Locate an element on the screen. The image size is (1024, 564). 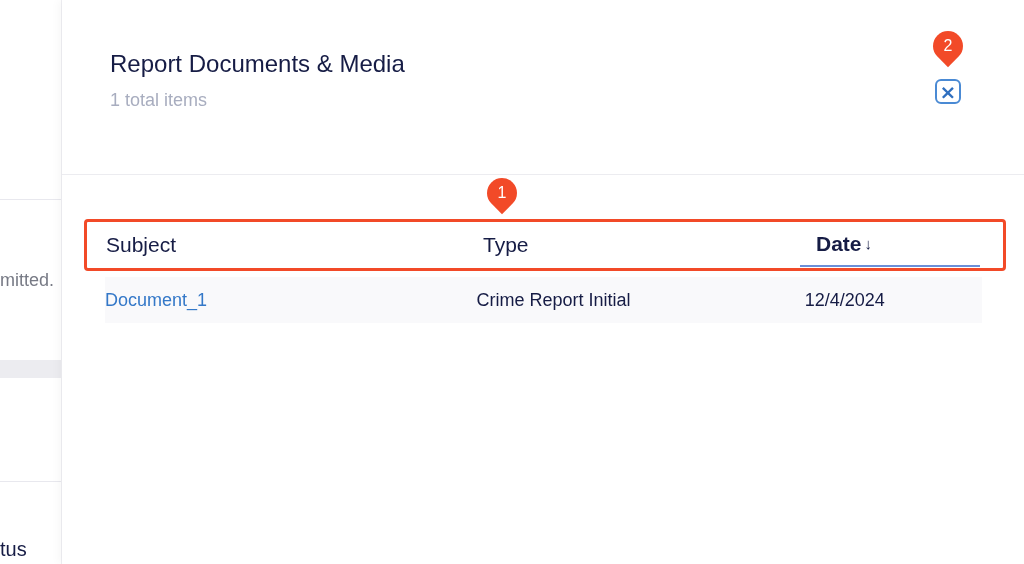
table-cell: 12/4/2024 is located at coordinates (844, 299).